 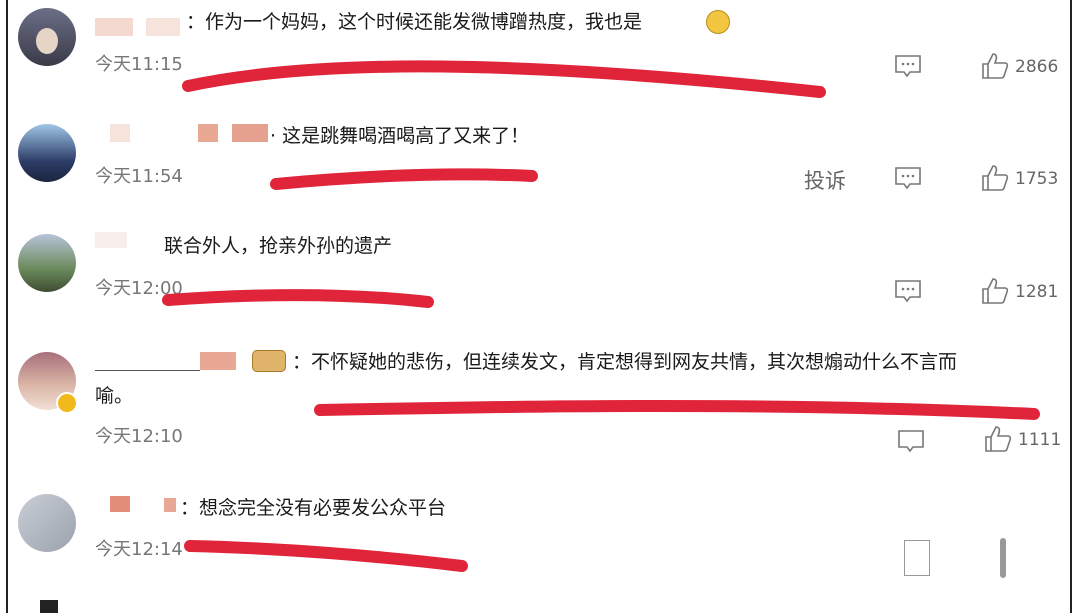 What do you see at coordinates (400, 136) in the screenshot?
I see `comment-text: · 这是跳舞喝酒喝高了又来了！` at bounding box center [400, 136].